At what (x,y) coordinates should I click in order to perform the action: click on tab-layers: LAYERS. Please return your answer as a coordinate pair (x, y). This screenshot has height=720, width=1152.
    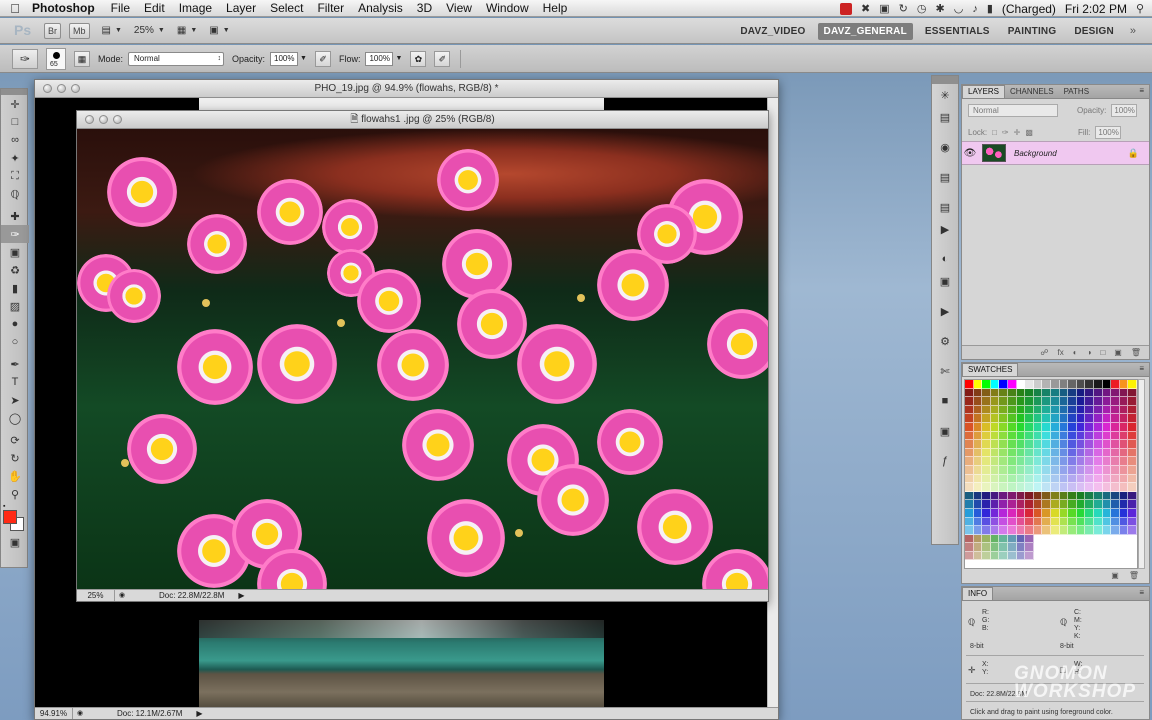
    Looking at the image, I should click on (983, 91).